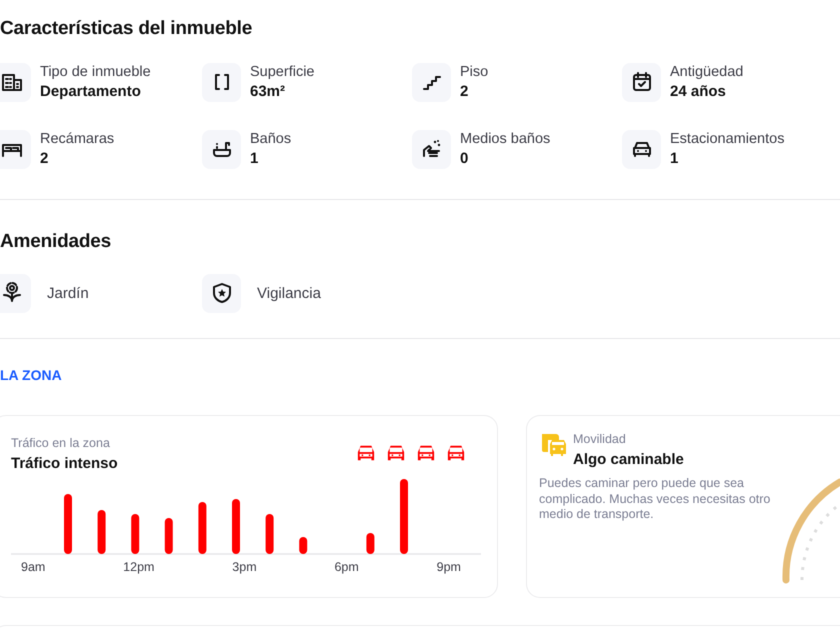 The image size is (840, 630). What do you see at coordinates (289, 293) in the screenshot?
I see `amenity-label: Vigilancia` at bounding box center [289, 293].